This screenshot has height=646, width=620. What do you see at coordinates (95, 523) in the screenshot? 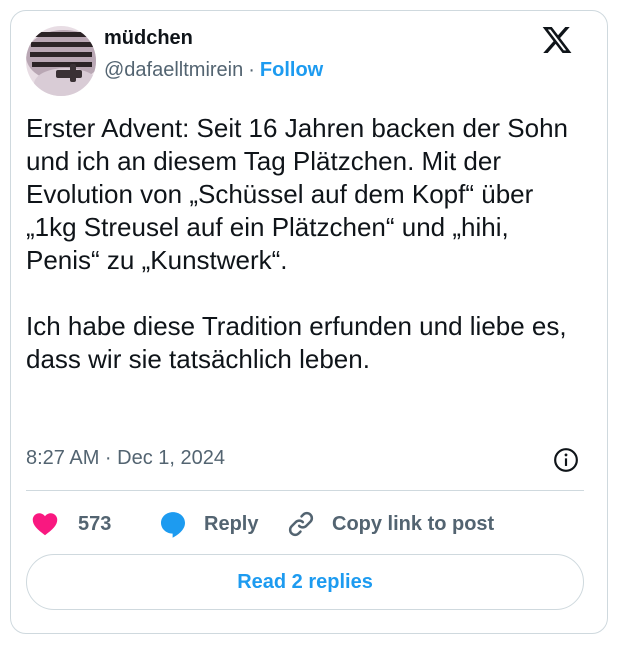
I see `like-count: 573` at bounding box center [95, 523].